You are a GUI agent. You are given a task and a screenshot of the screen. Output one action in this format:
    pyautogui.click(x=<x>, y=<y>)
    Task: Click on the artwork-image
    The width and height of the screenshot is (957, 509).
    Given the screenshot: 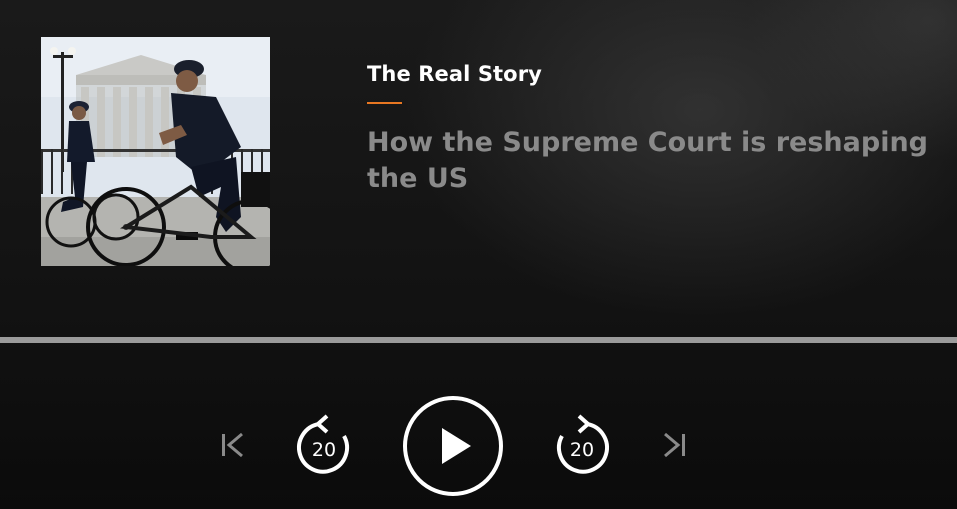 What is the action you would take?
    pyautogui.click(x=155, y=151)
    